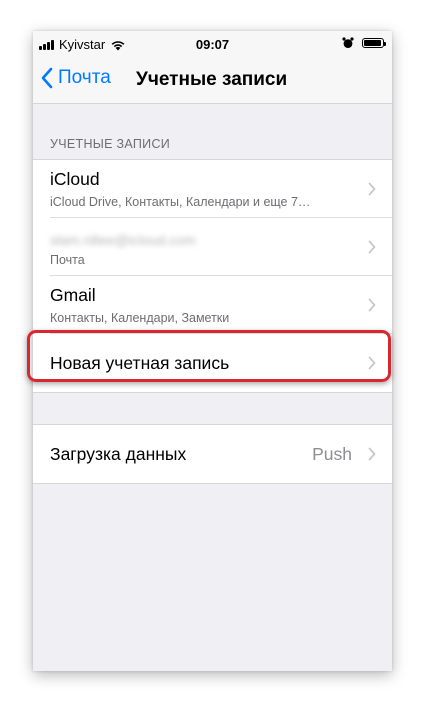 The width and height of the screenshot is (424, 703). I want to click on account-row-icloud-mail: slam.n8ee@icloud.com Почта, so click(212, 247).